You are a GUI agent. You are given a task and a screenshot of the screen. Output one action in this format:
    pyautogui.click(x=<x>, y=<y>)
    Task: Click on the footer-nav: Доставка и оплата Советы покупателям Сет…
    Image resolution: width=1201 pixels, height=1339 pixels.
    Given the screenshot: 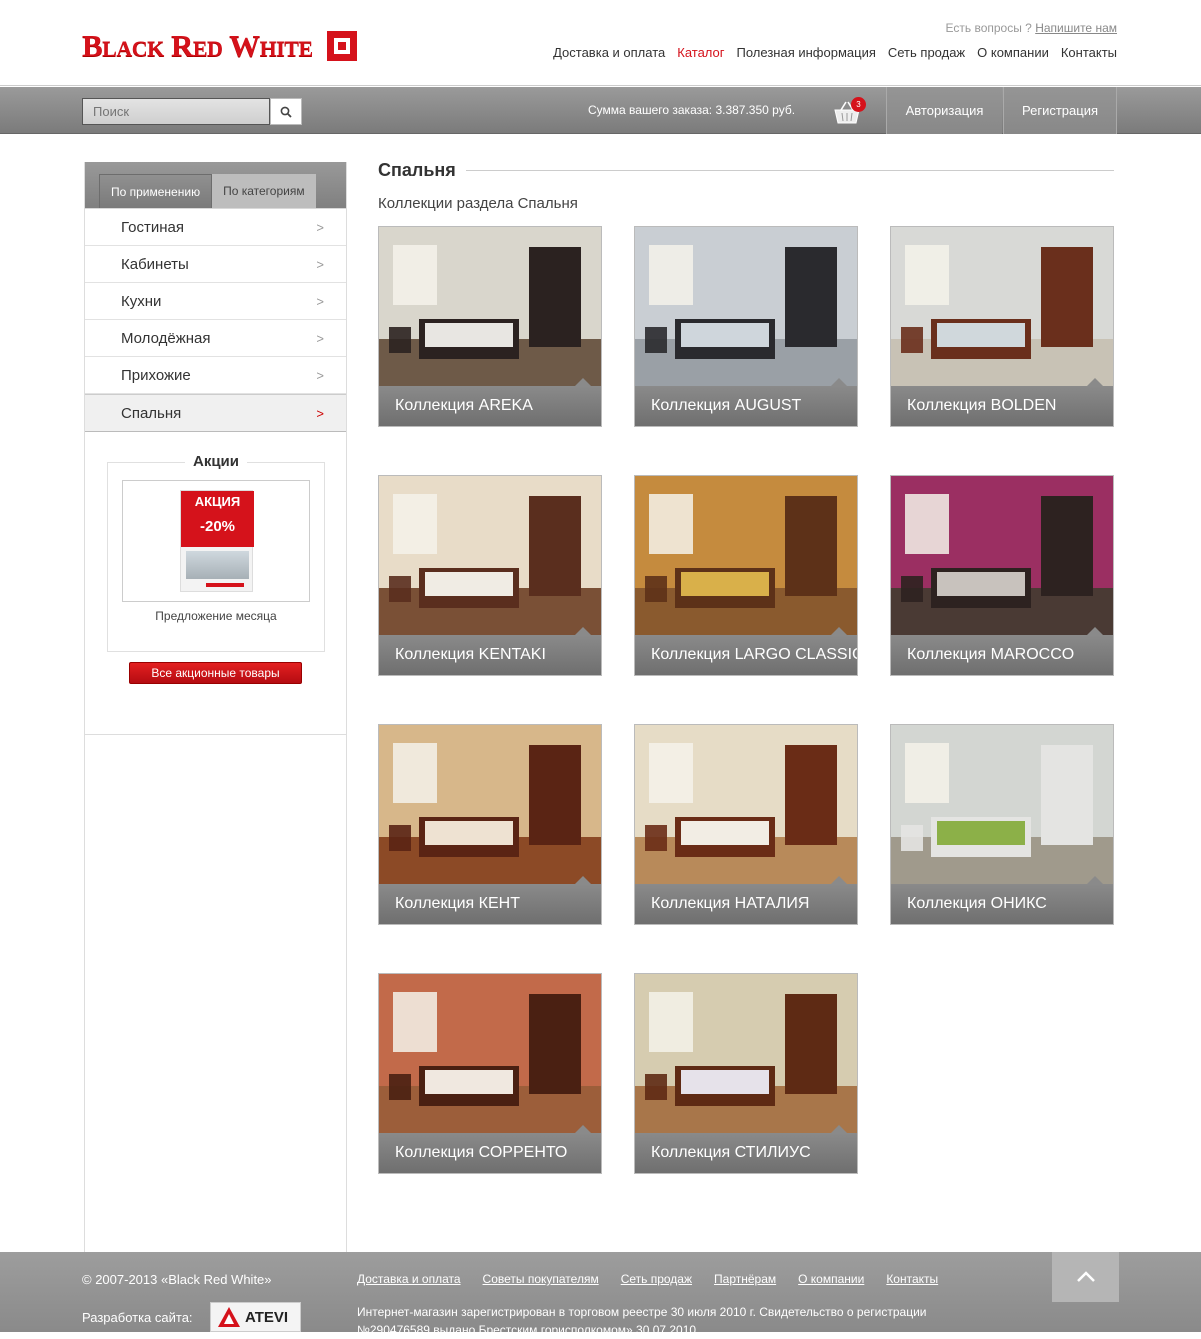 What is the action you would take?
    pyautogui.click(x=647, y=1279)
    